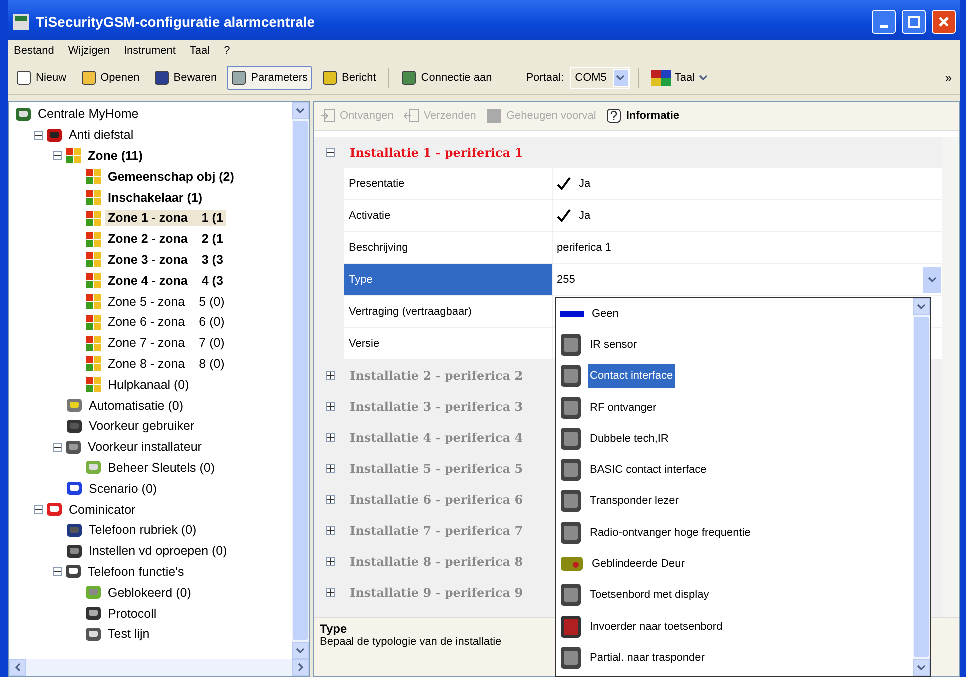  I want to click on toolbar-button: Bericht, so click(349, 78).